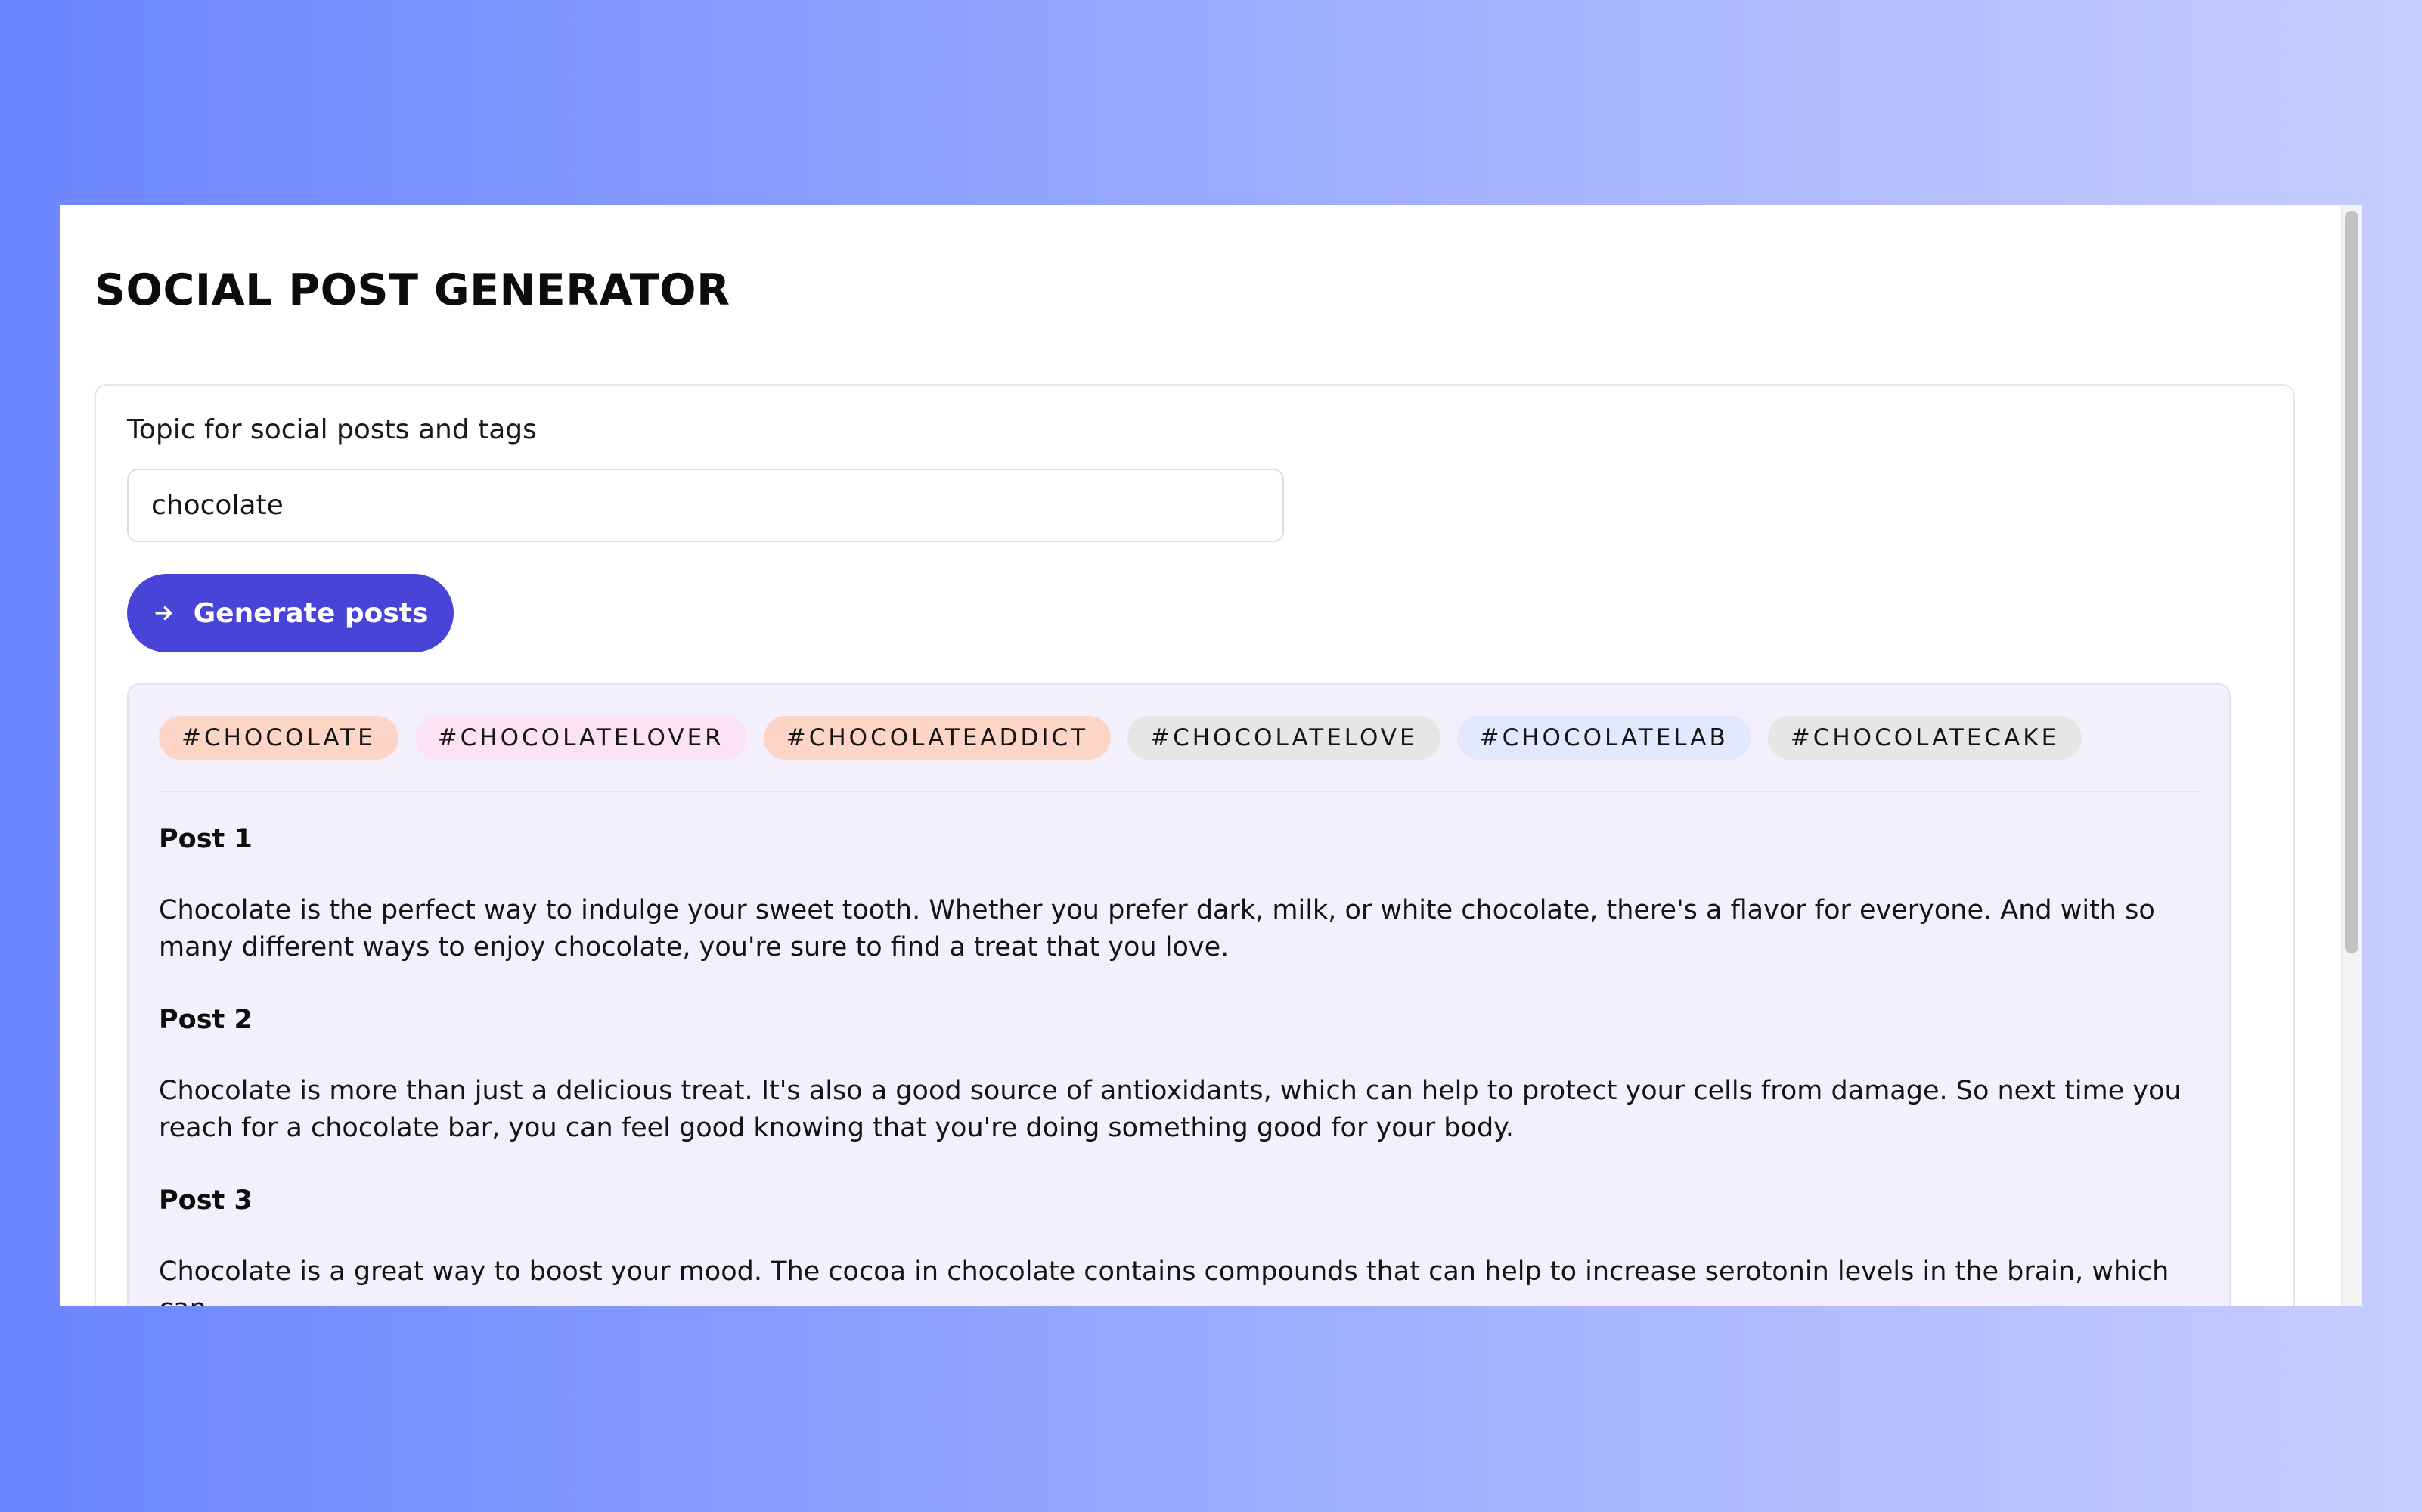  I want to click on post-heading: Post 1, so click(206, 839).